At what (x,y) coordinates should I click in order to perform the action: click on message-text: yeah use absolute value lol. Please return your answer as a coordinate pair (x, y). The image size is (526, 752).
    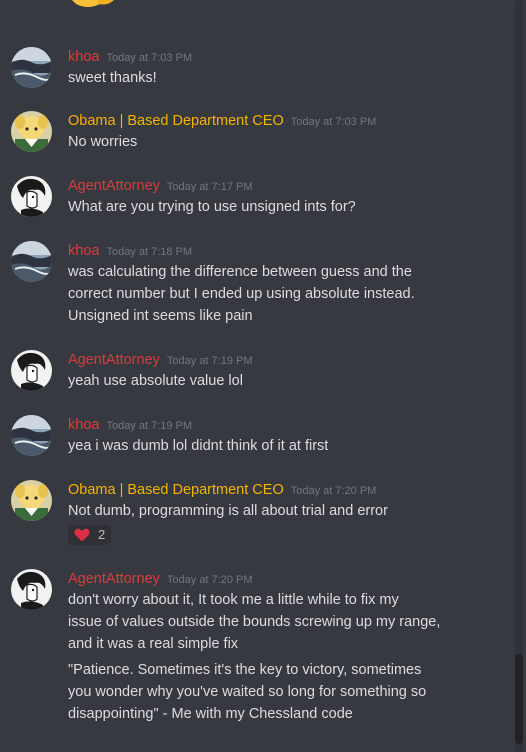
    Looking at the image, I should click on (155, 381).